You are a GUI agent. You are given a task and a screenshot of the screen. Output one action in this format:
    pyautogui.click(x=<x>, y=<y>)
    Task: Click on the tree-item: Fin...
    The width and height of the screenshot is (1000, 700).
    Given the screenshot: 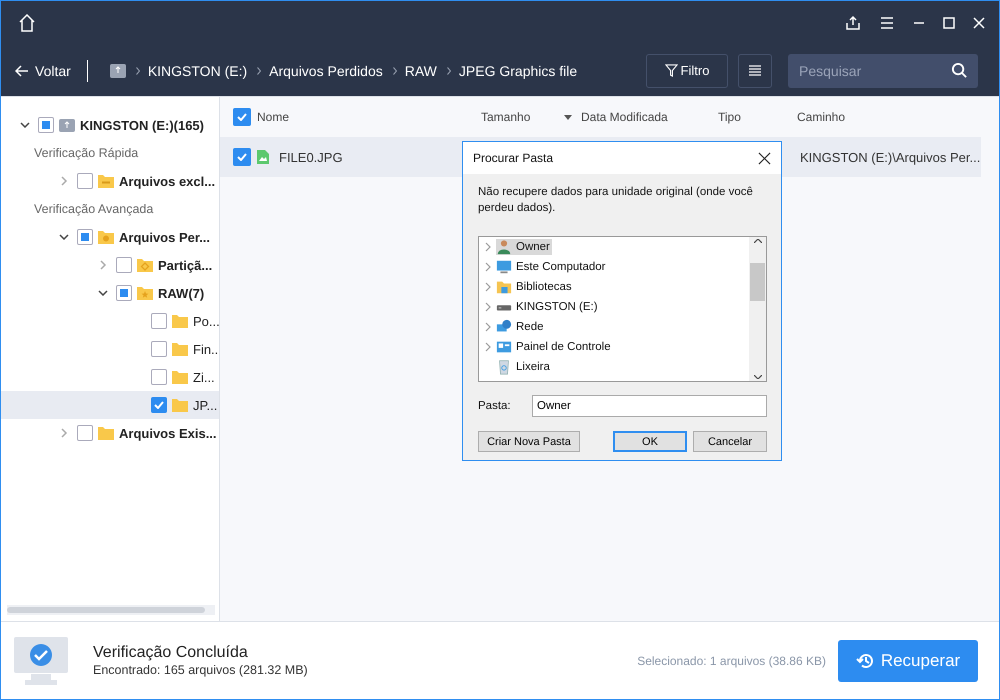 What is the action you would take?
    pyautogui.click(x=110, y=349)
    